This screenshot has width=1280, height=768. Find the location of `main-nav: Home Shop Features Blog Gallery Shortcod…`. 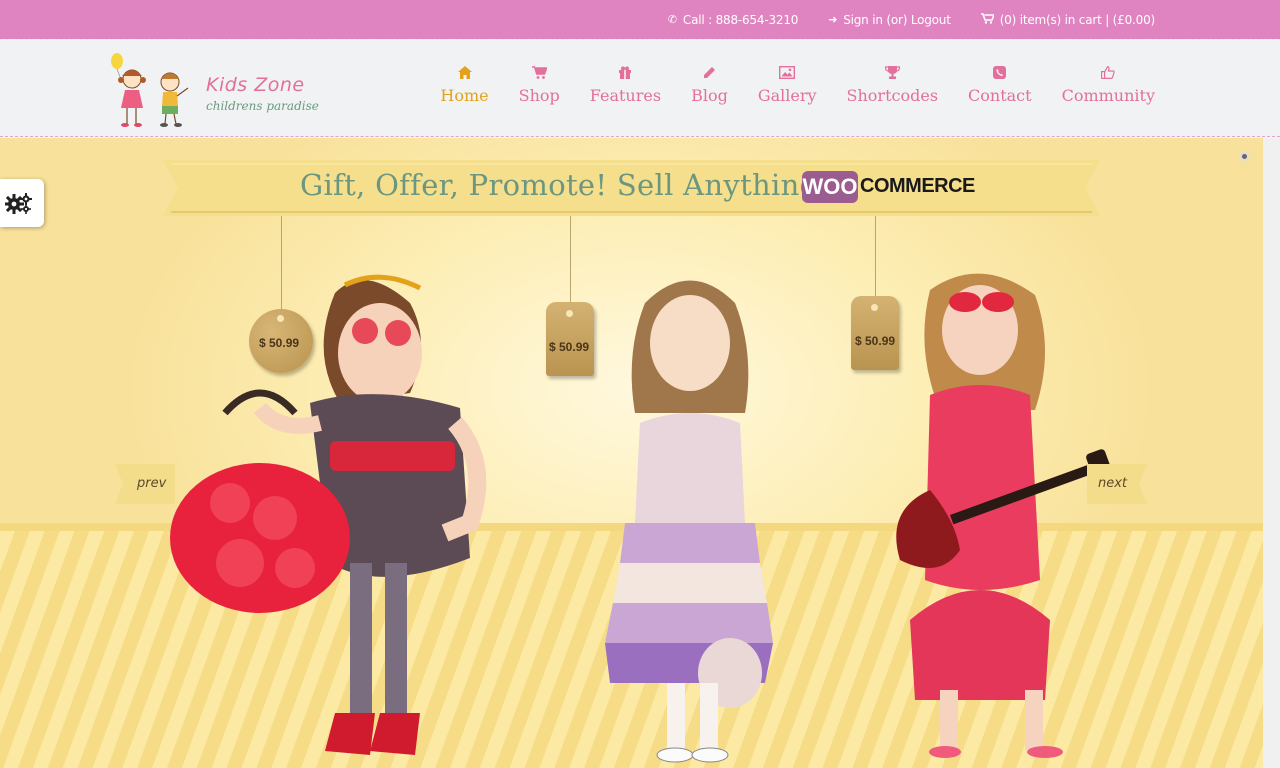

main-nav: Home Shop Features Blog Gallery Shortcod… is located at coordinates (797, 85).